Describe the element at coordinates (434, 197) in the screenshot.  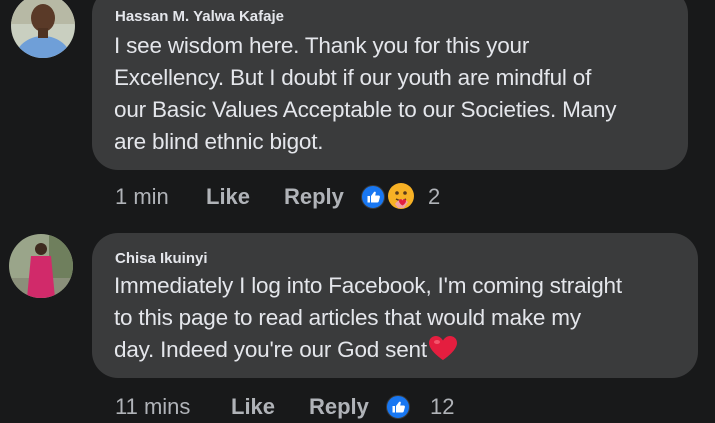
I see `reaction-count: 2` at that location.